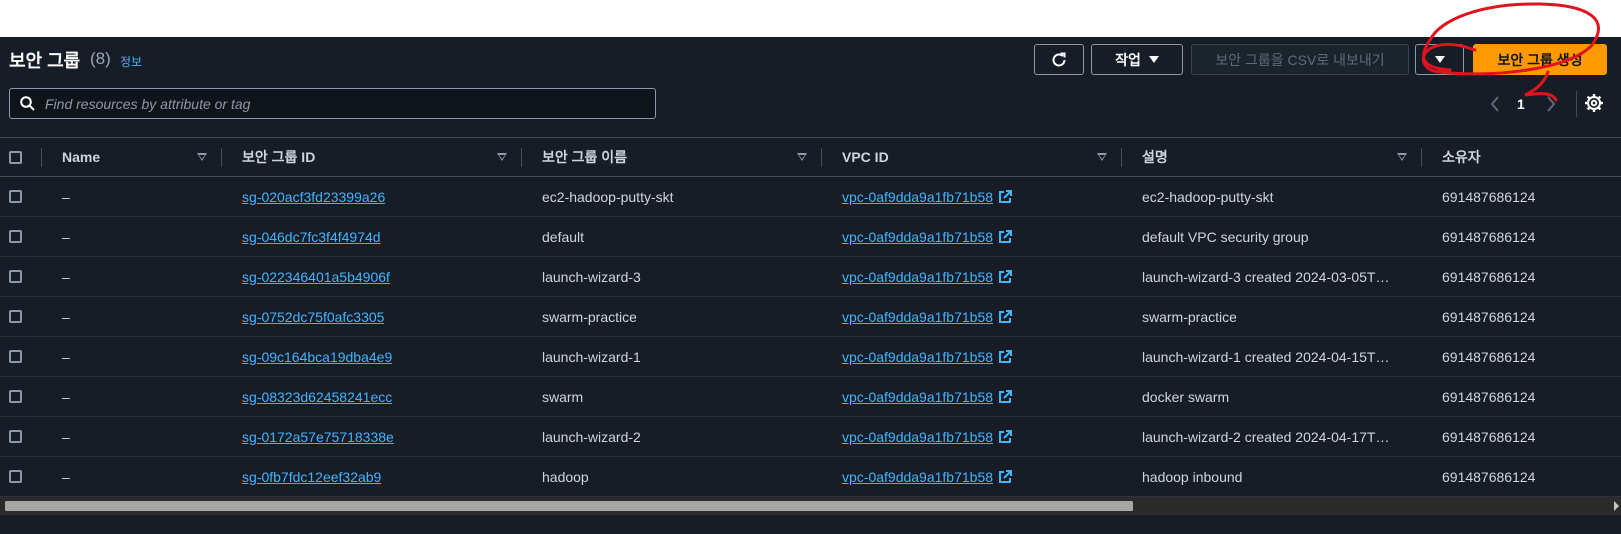  Describe the element at coordinates (81, 157) in the screenshot. I see `column-header-name: Name` at that location.